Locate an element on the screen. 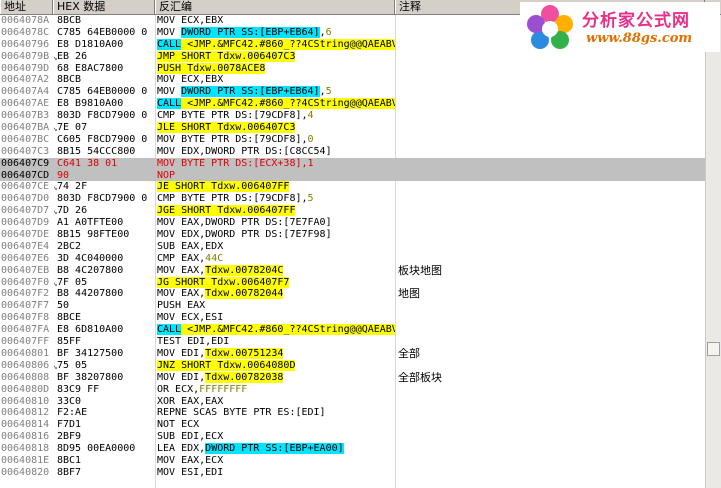 The image size is (721, 488). disassembly-token: <JMP.&MFC42.#860_??4CString@@QAEABV is located at coordinates (288, 330).